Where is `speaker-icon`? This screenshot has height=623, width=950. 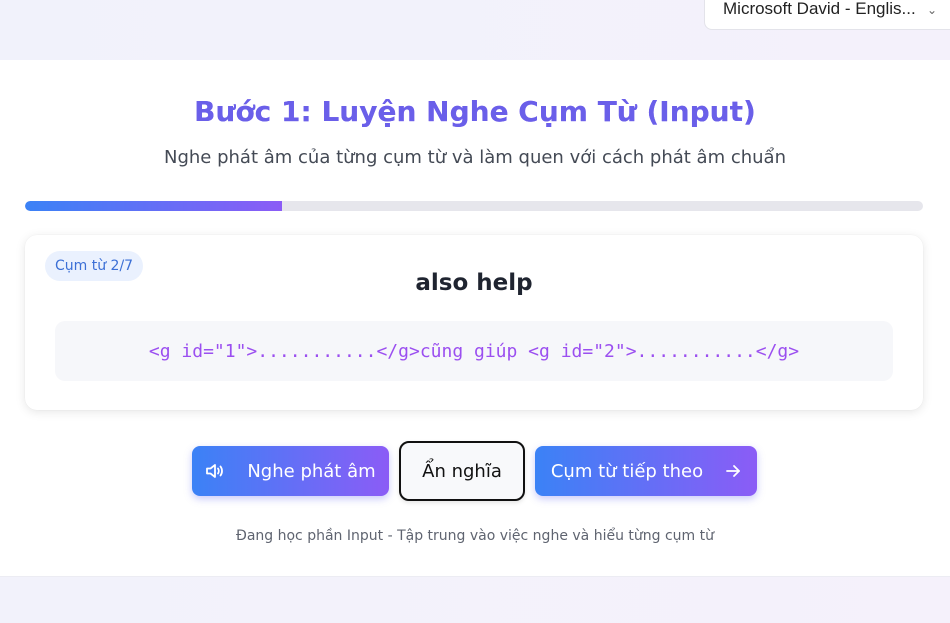
speaker-icon is located at coordinates (215, 471).